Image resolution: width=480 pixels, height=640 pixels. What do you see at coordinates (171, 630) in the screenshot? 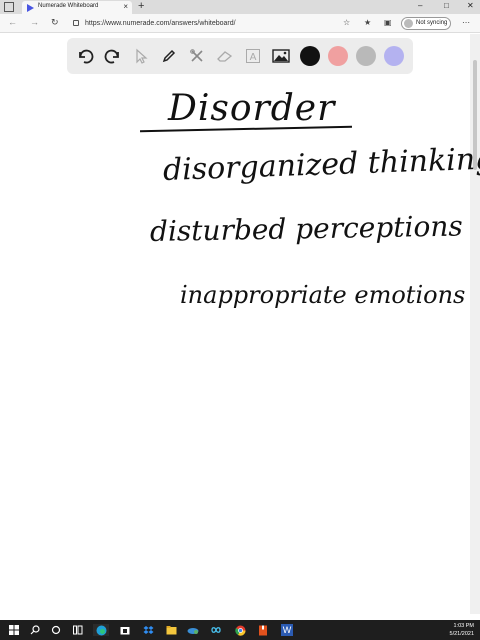
I see `file-explorer-icon` at bounding box center [171, 630].